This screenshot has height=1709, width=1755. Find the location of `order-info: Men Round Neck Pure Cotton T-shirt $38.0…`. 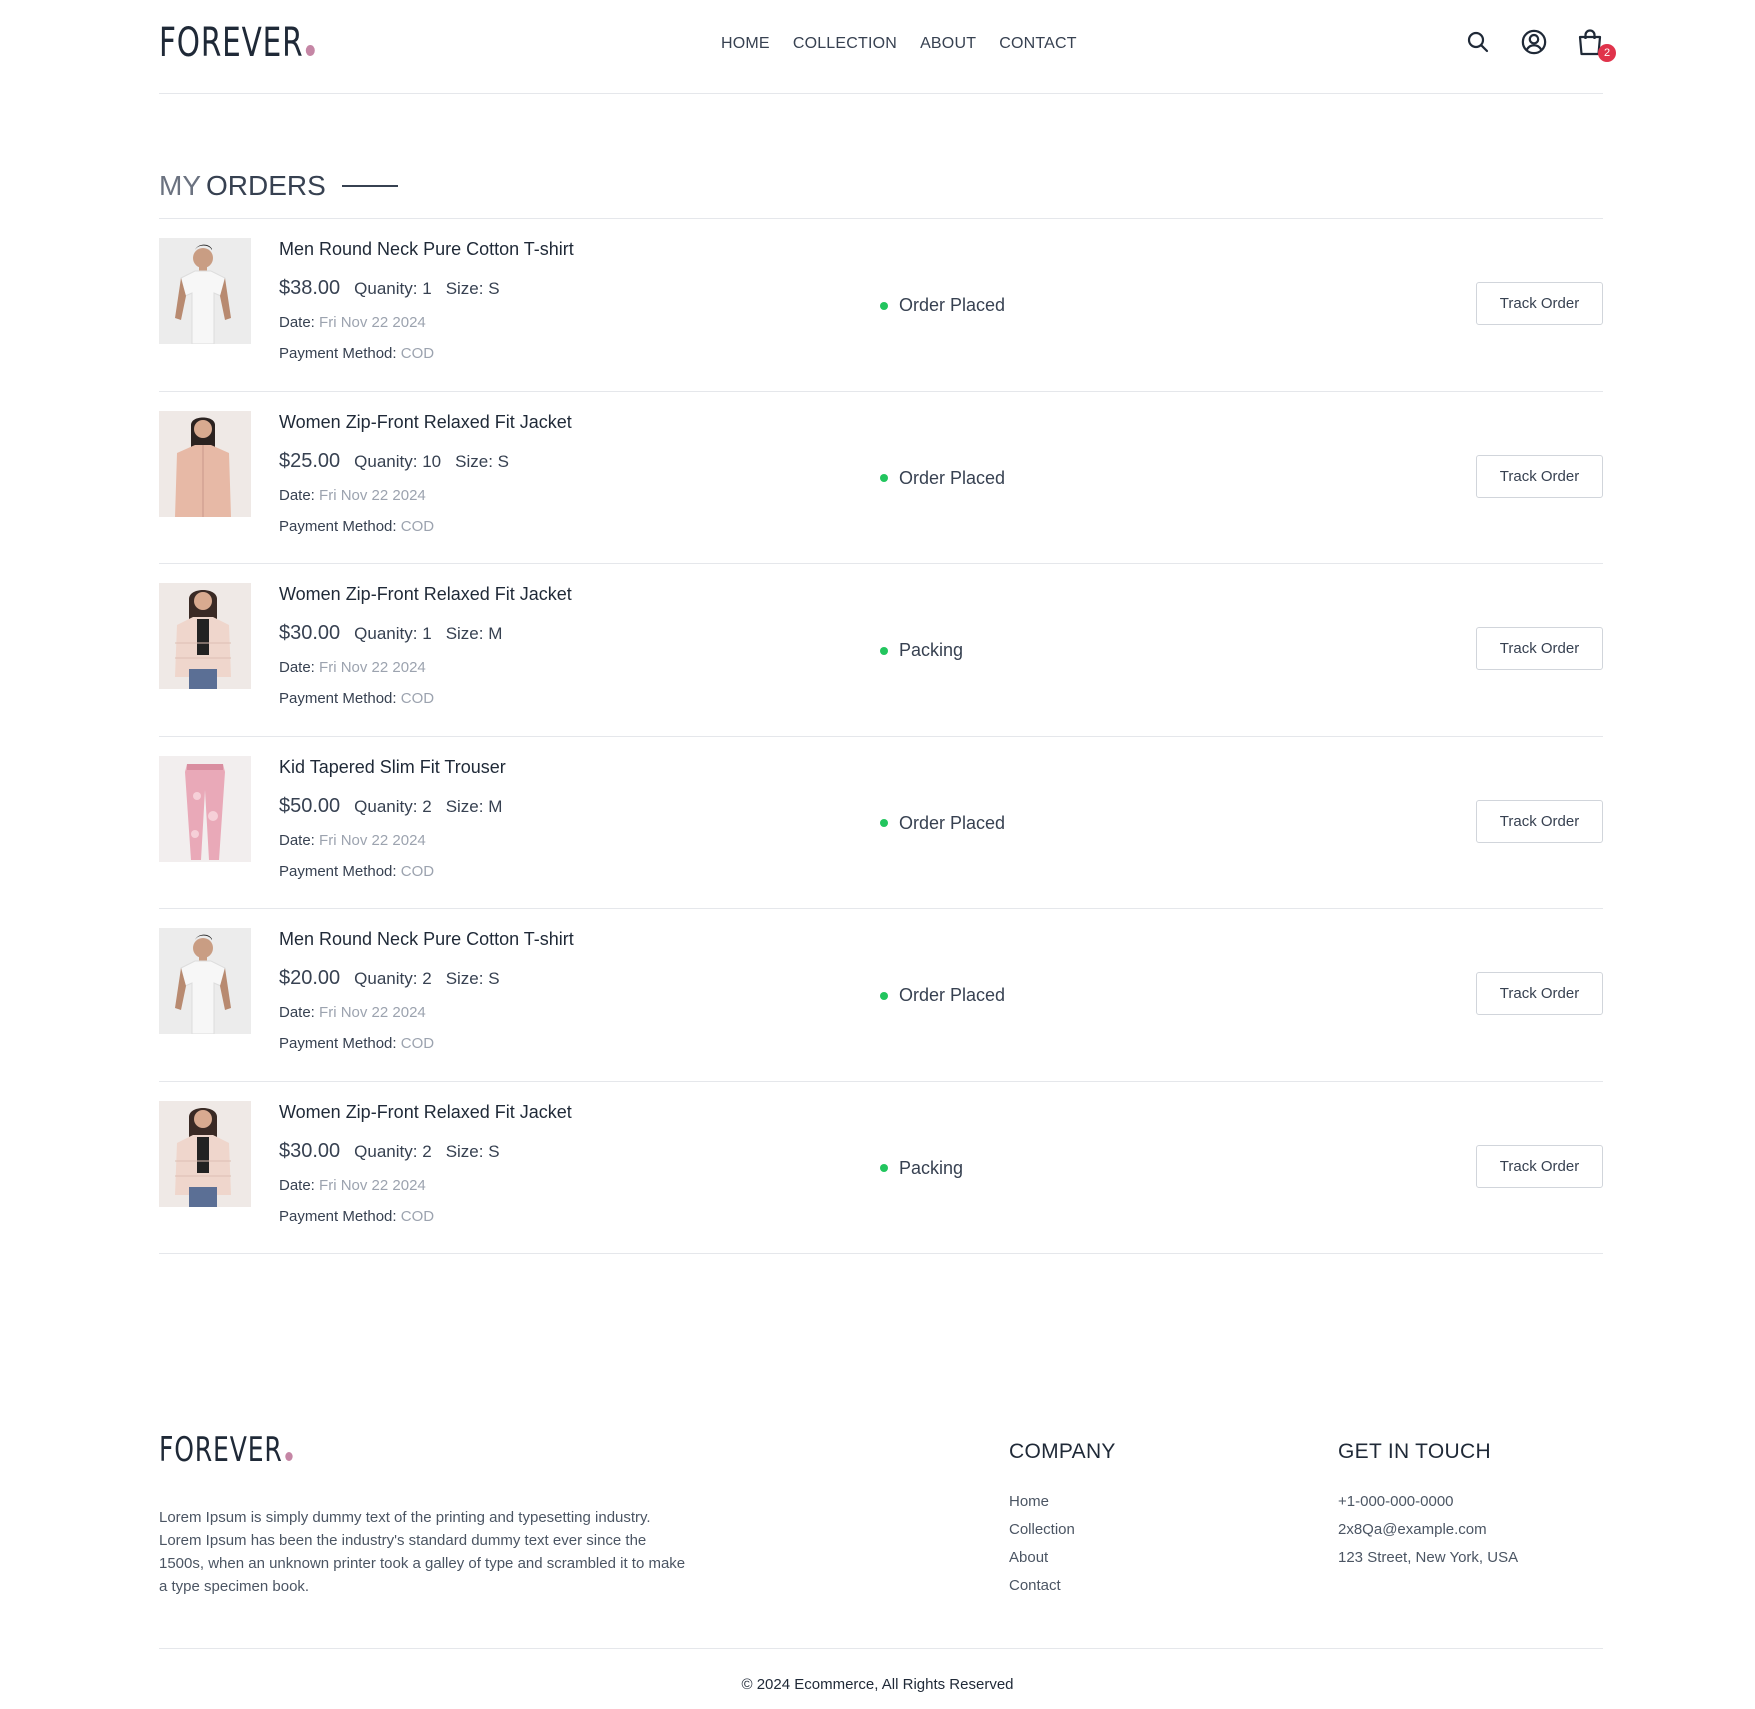

order-info: Men Round Neck Pure Cotton T-shirt $38.0… is located at coordinates (426, 300).